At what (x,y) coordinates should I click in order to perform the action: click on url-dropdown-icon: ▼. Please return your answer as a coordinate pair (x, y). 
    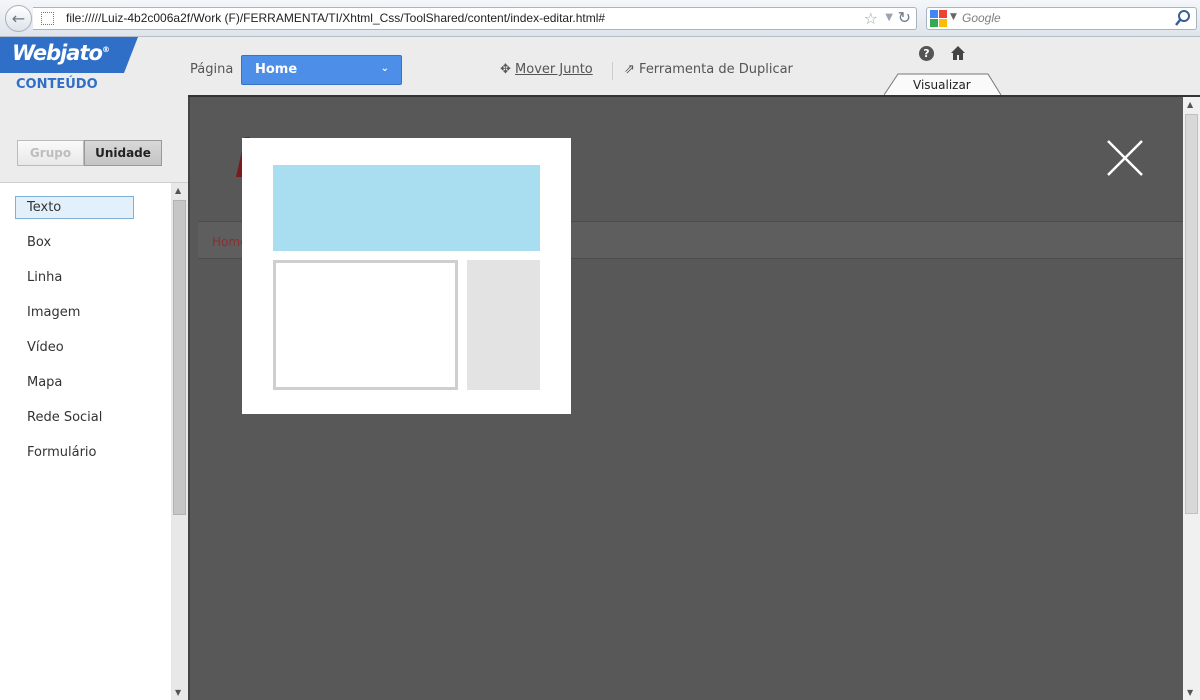
    Looking at the image, I should click on (889, 17).